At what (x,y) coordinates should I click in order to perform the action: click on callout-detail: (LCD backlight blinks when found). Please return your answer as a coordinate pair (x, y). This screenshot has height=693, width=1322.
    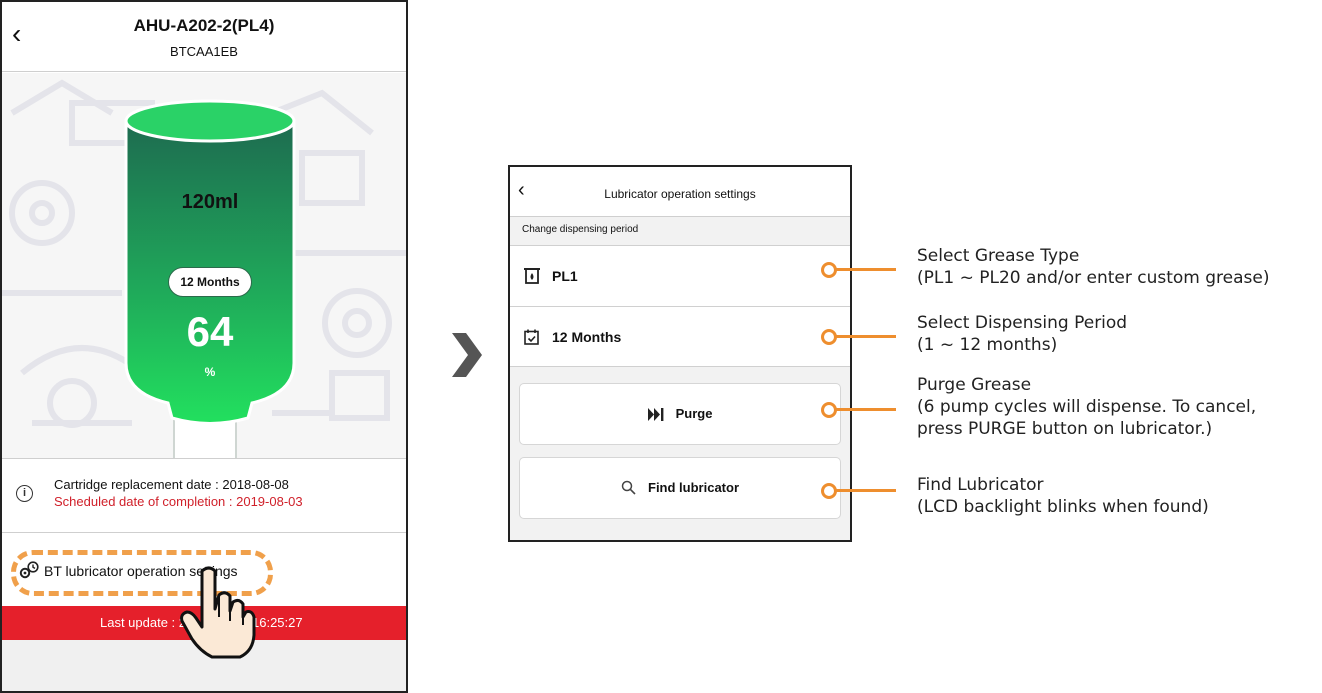
    Looking at the image, I should click on (1063, 507).